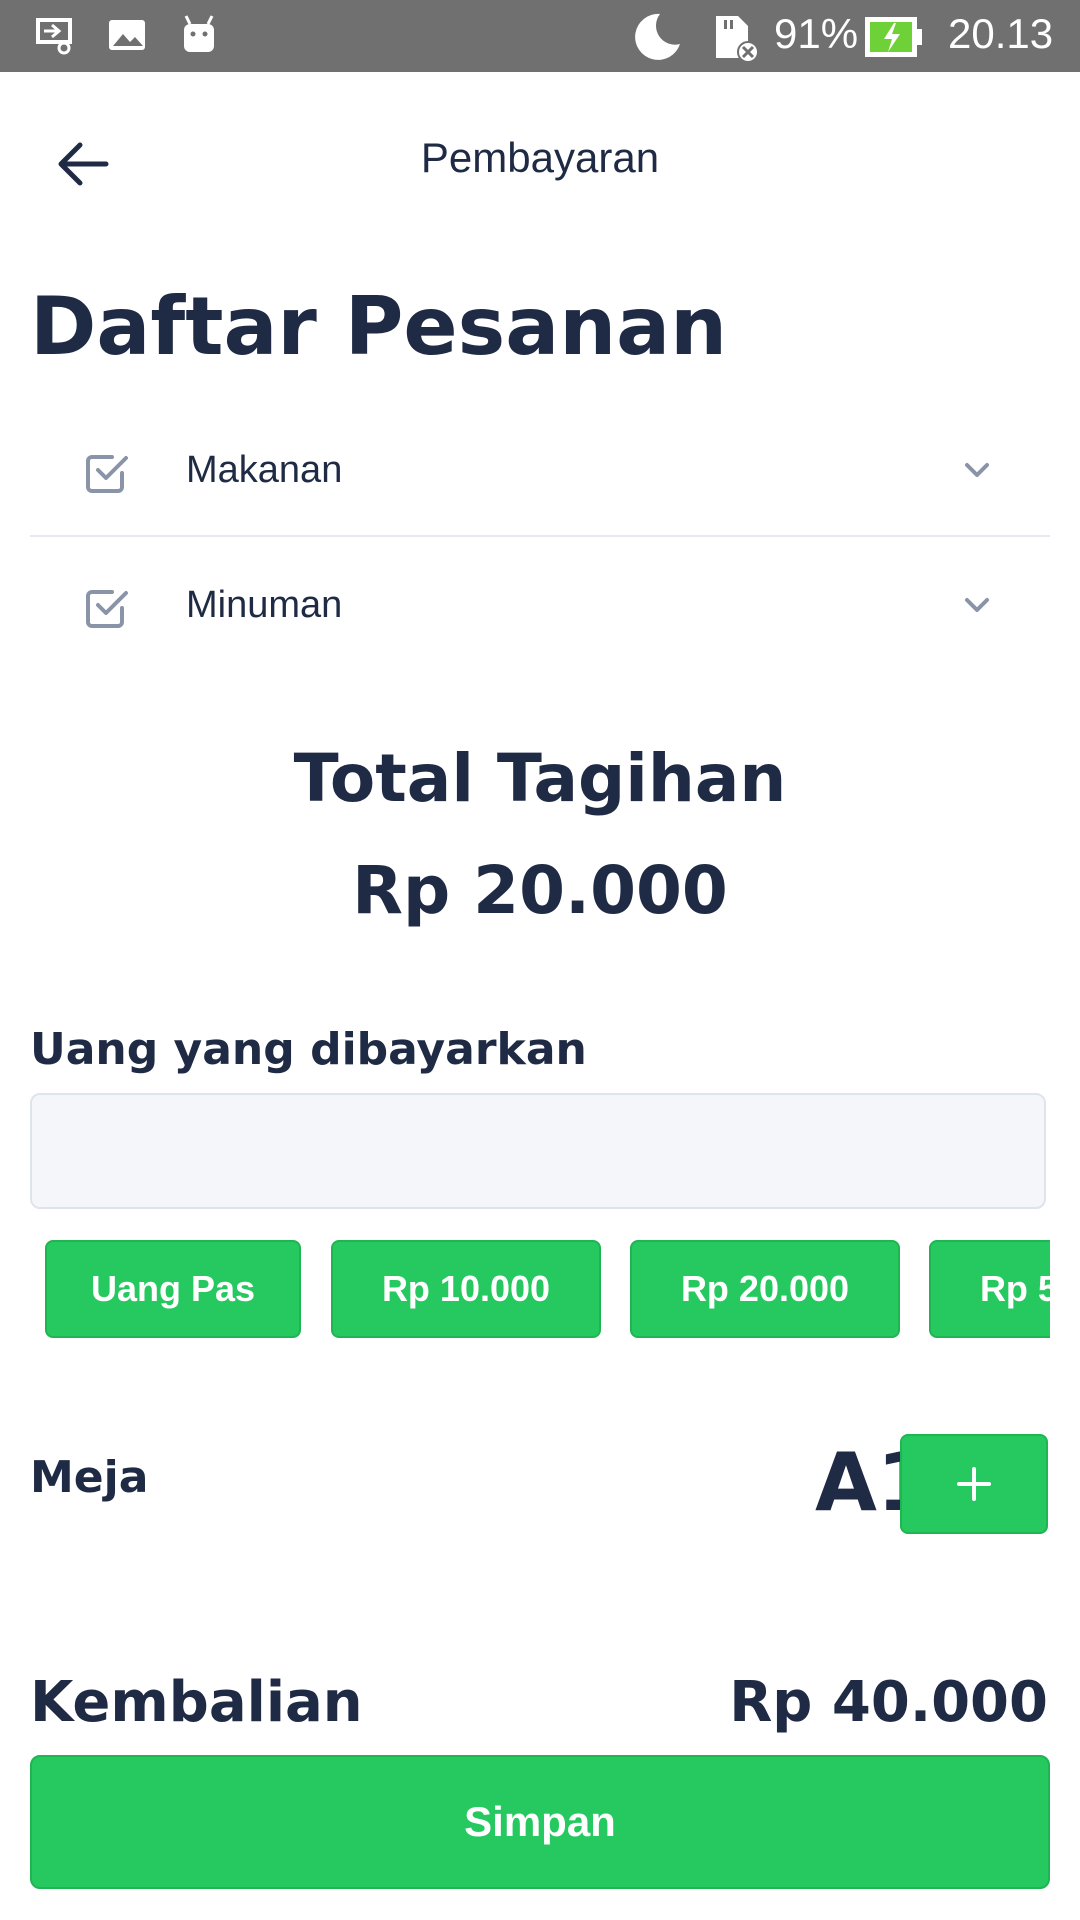 The image size is (1080, 1920). Describe the element at coordinates (538, 1151) in the screenshot. I see `payment-amount-input` at that location.